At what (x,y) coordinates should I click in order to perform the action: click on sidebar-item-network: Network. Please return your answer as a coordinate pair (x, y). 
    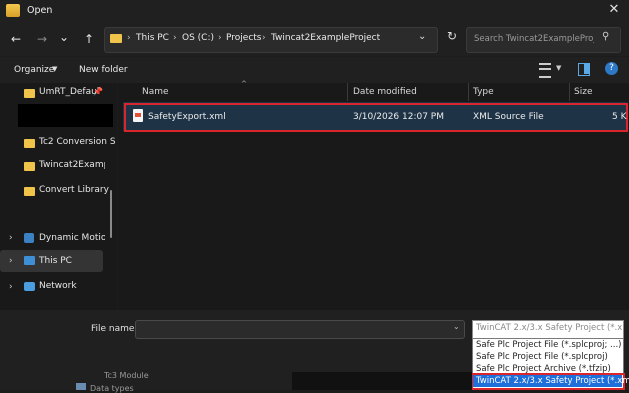
    Looking at the image, I should click on (58, 286).